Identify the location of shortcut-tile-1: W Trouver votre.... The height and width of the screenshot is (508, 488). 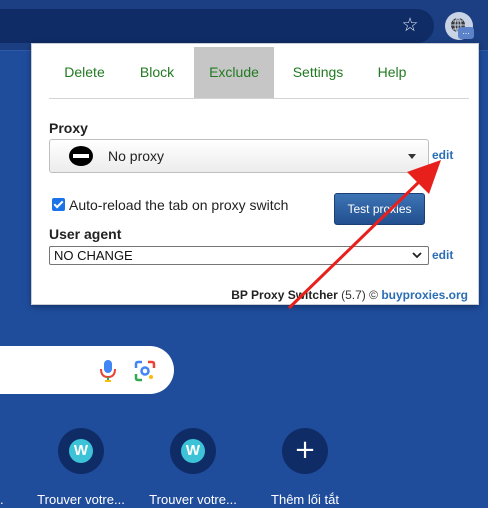
(81, 468).